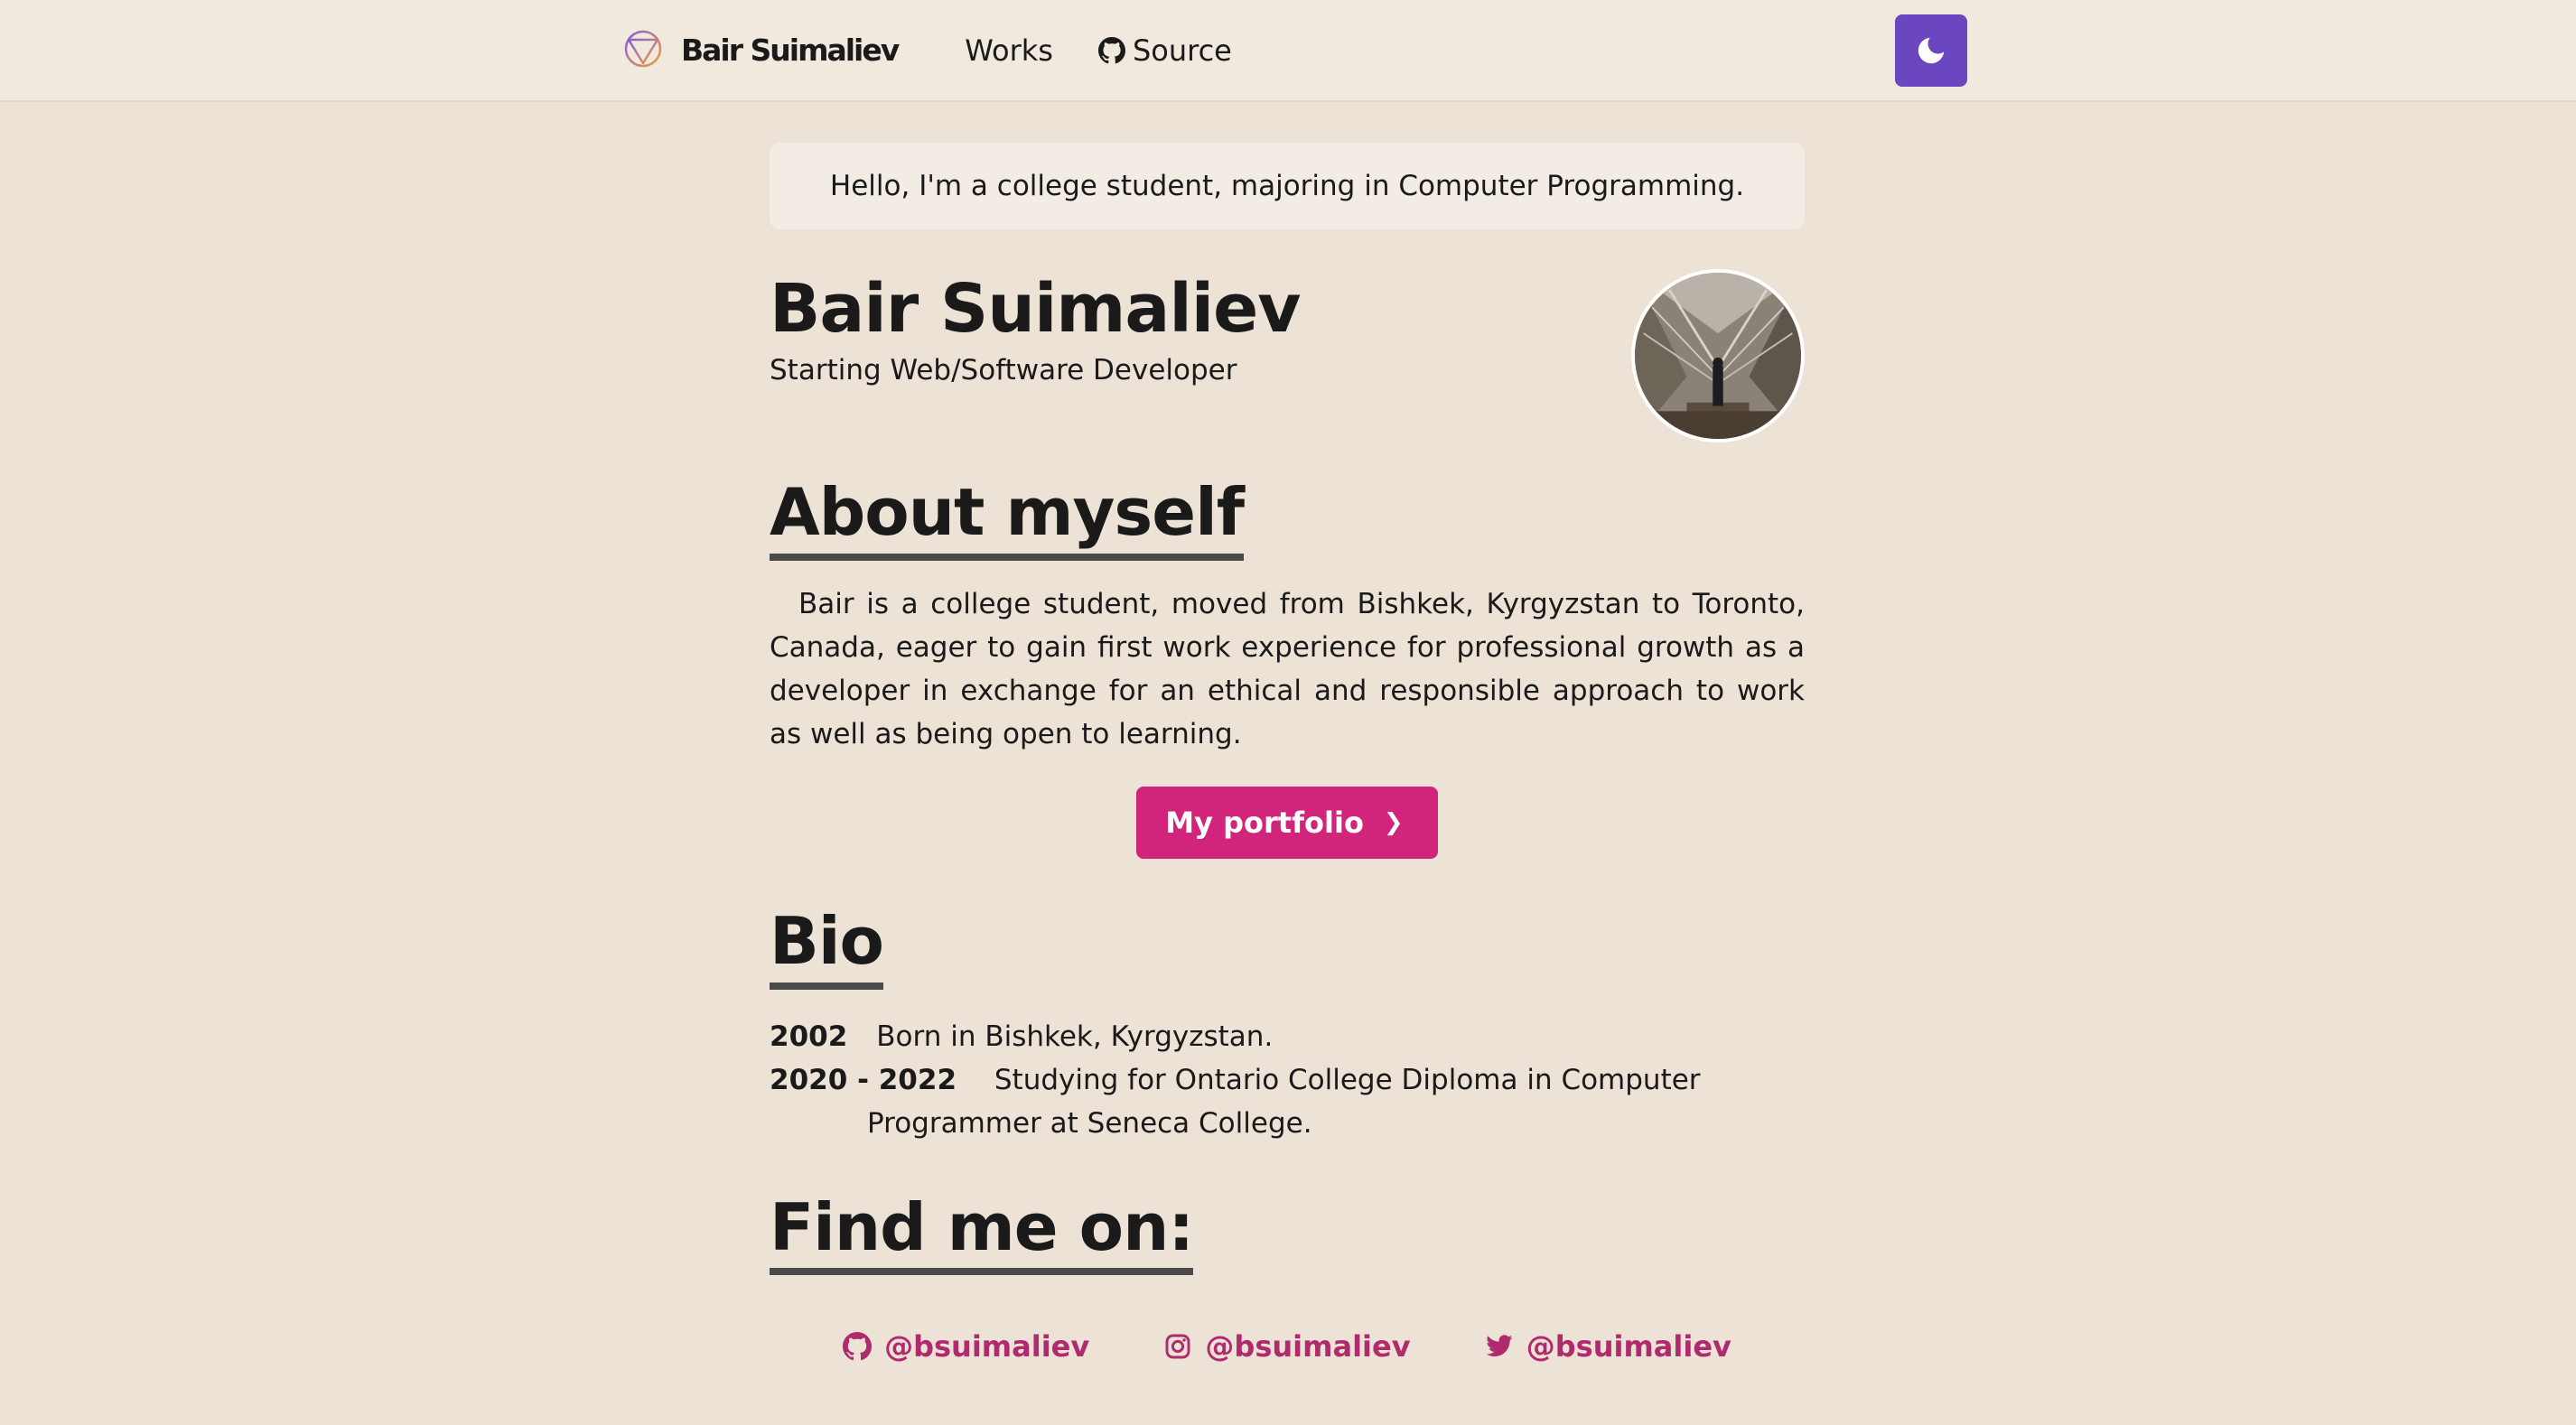 The image size is (2576, 1425). I want to click on bio-year: 2002, so click(809, 1036).